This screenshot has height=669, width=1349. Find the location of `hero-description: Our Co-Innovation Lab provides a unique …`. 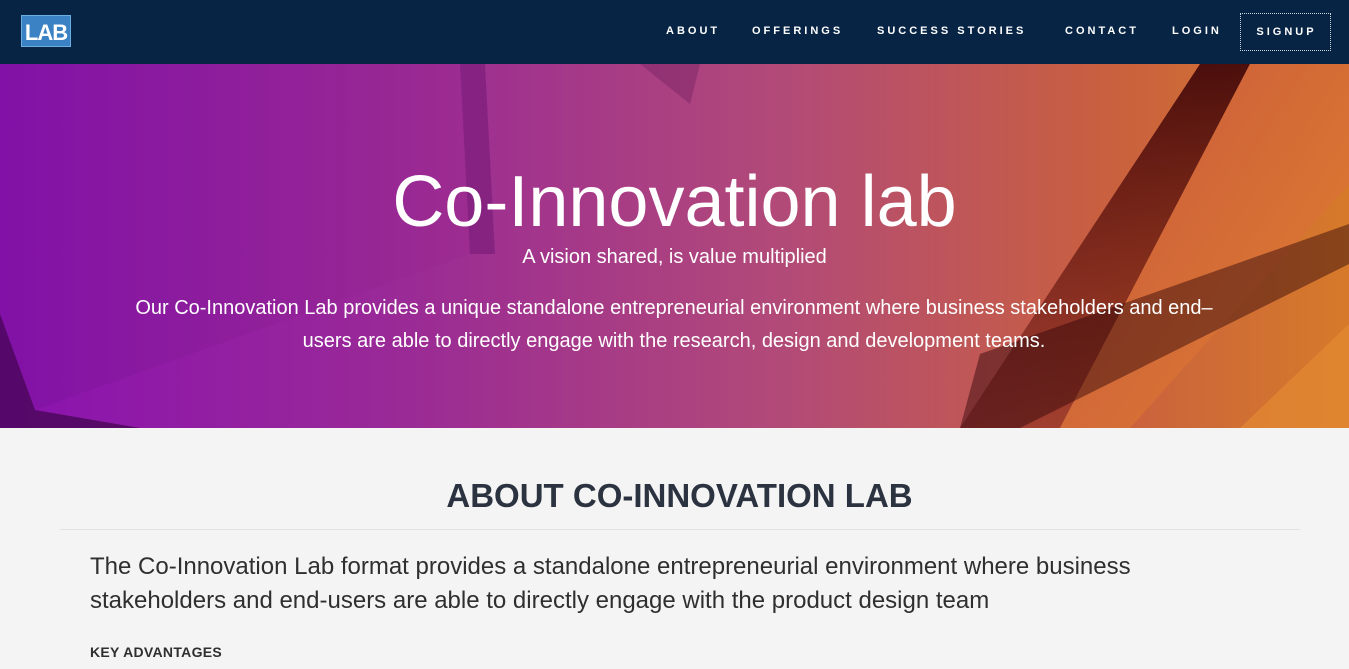

hero-description: Our Co-Innovation Lab provides a unique … is located at coordinates (674, 324).